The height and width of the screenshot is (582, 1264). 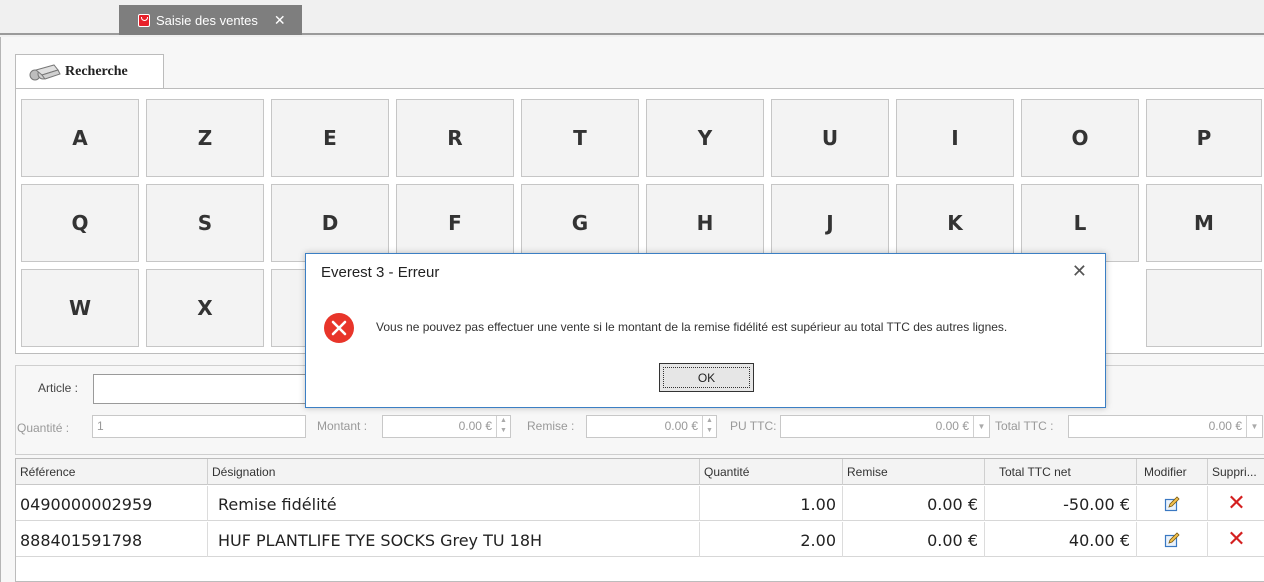 What do you see at coordinates (58, 388) in the screenshot?
I see `article-label: Article :` at bounding box center [58, 388].